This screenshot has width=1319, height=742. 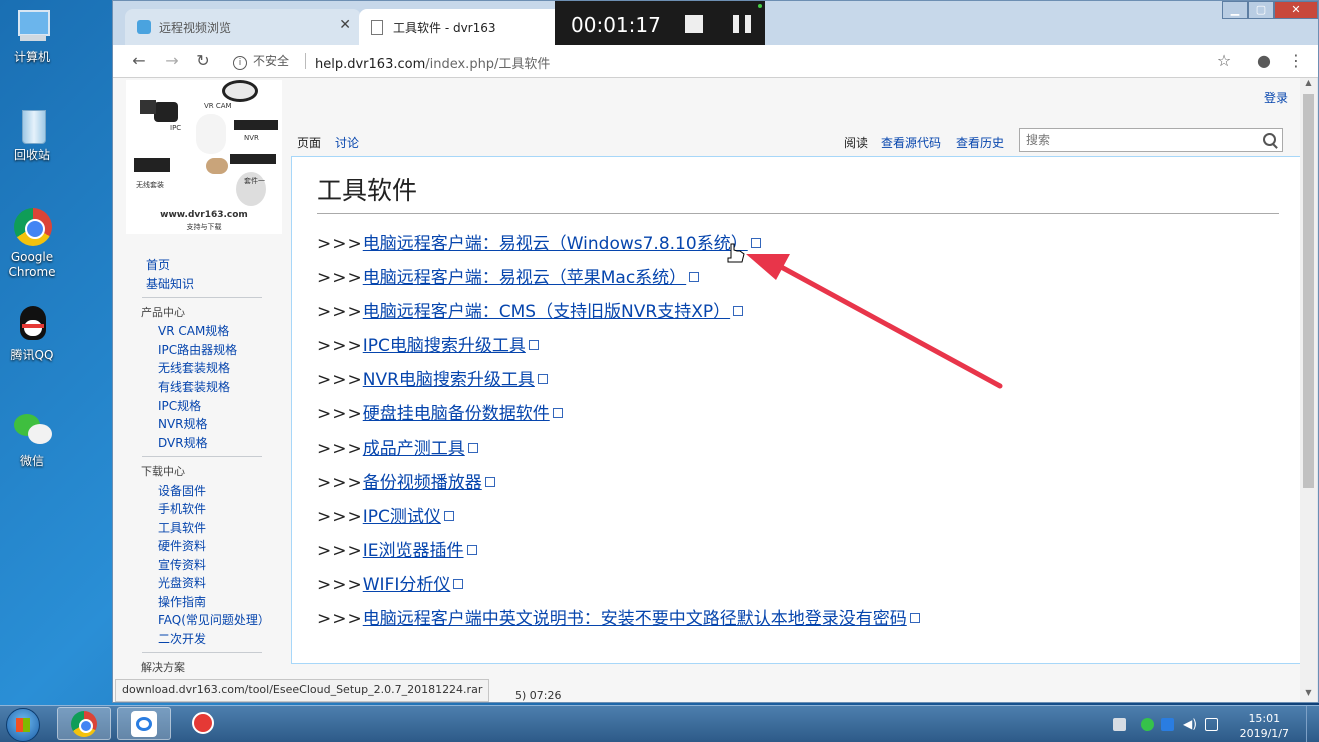 I want to click on tab-tool-software: 工具软件 - dvr163, so click(x=469, y=27).